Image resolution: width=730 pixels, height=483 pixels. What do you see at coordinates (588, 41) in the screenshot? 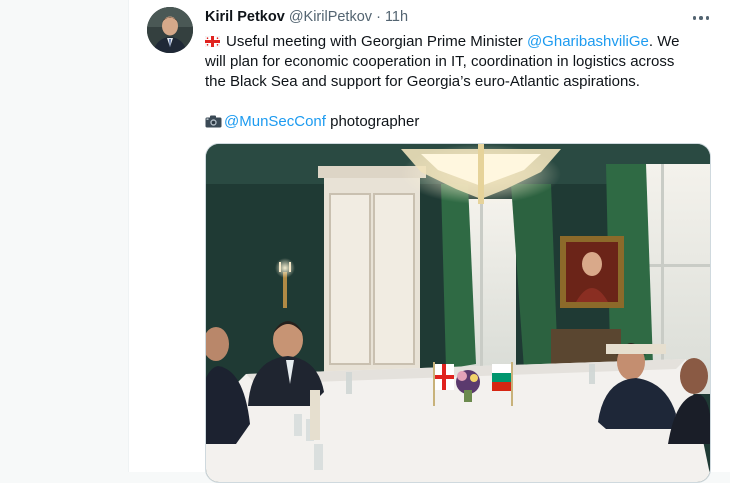
I see `mention-gharibashvili: @GharibashviliGe` at bounding box center [588, 41].